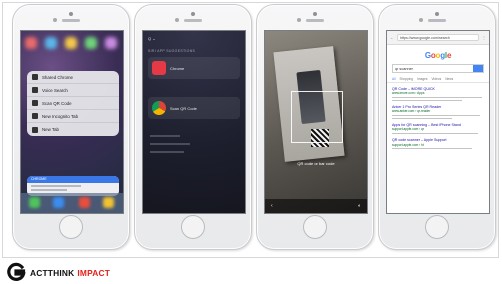  What do you see at coordinates (392, 37) in the screenshot?
I see `back-icon: ←` at bounding box center [392, 37].